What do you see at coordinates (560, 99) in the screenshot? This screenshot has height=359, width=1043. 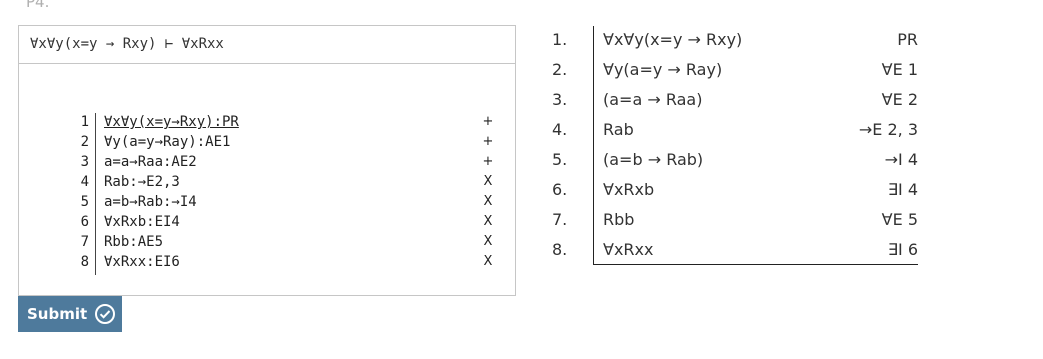 I see `proof-row-number: 3.` at bounding box center [560, 99].